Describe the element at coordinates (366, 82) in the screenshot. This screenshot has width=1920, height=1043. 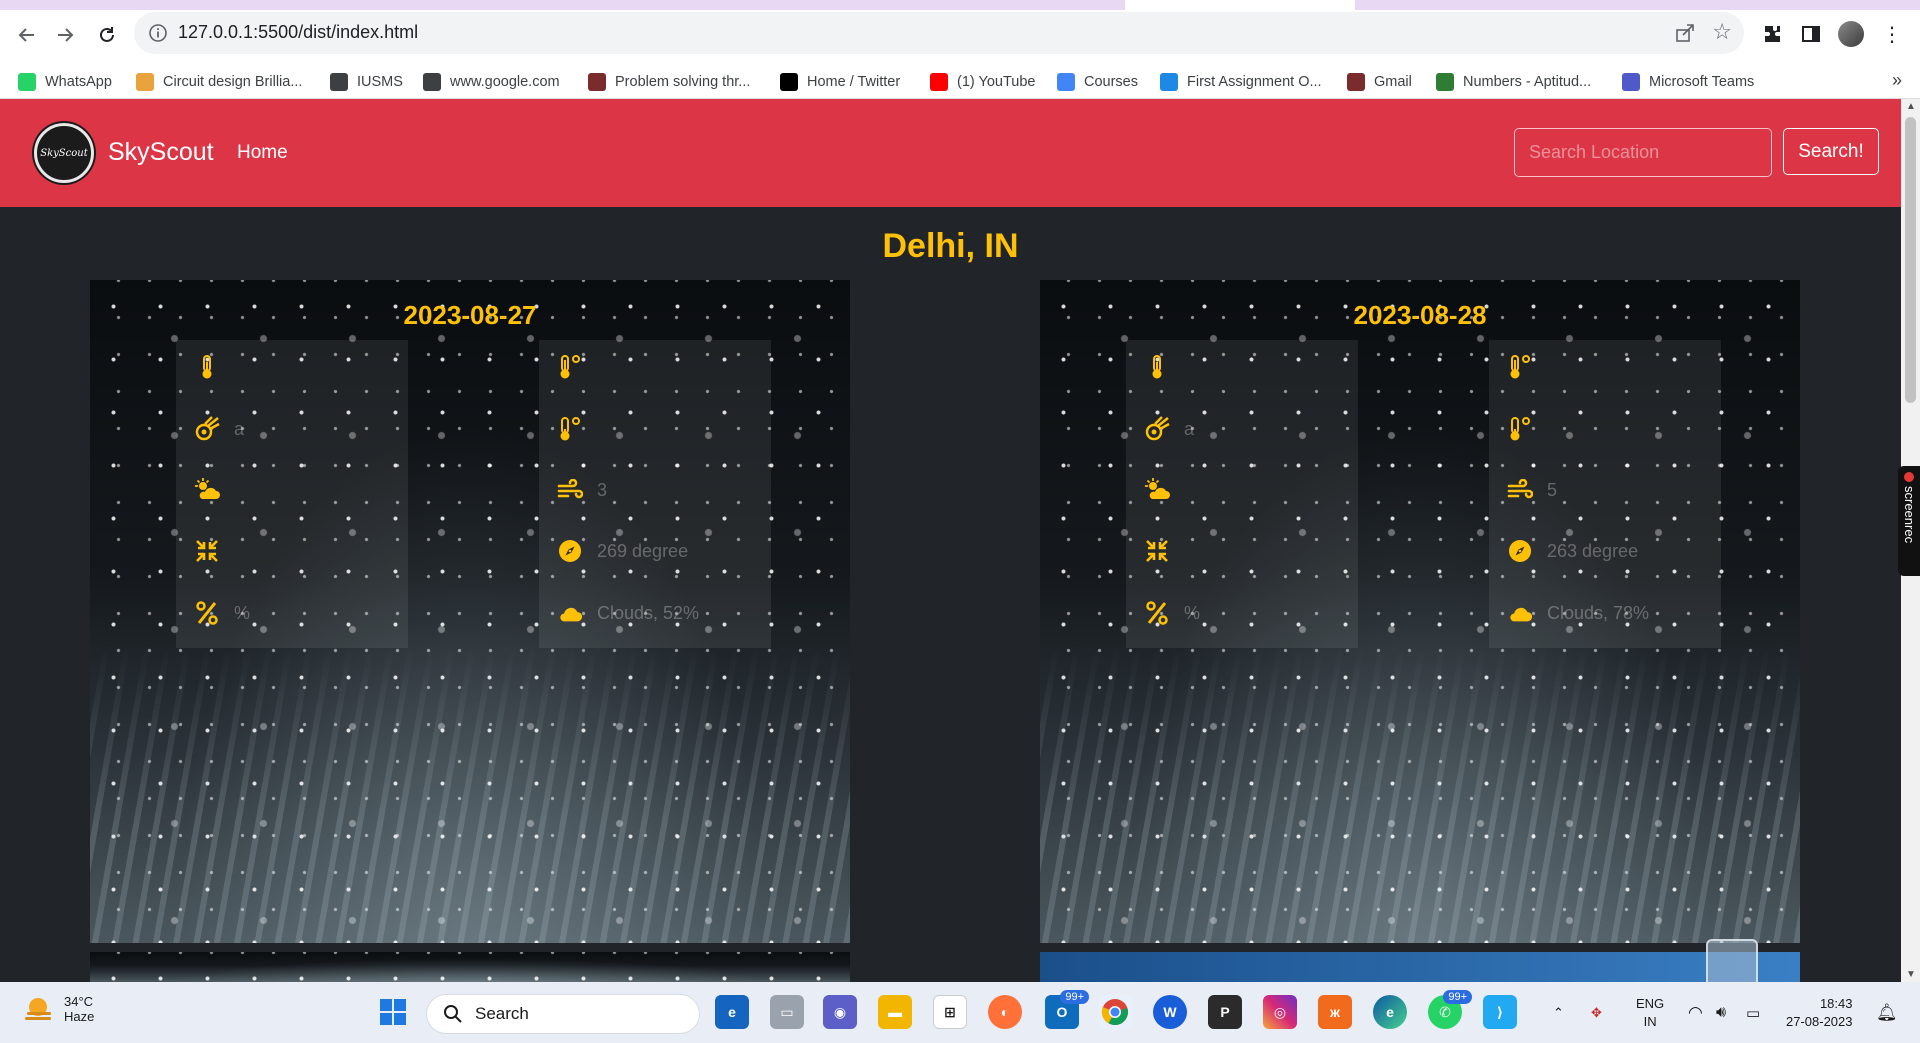
I see `bookmark-item: IUSMS` at that location.